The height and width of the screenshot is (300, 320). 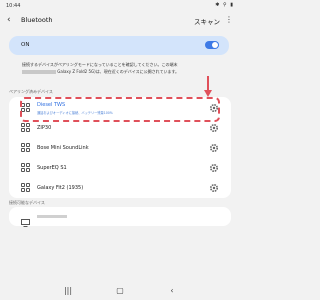 What do you see at coordinates (215, 45) in the screenshot?
I see `toggle-knob` at bounding box center [215, 45].